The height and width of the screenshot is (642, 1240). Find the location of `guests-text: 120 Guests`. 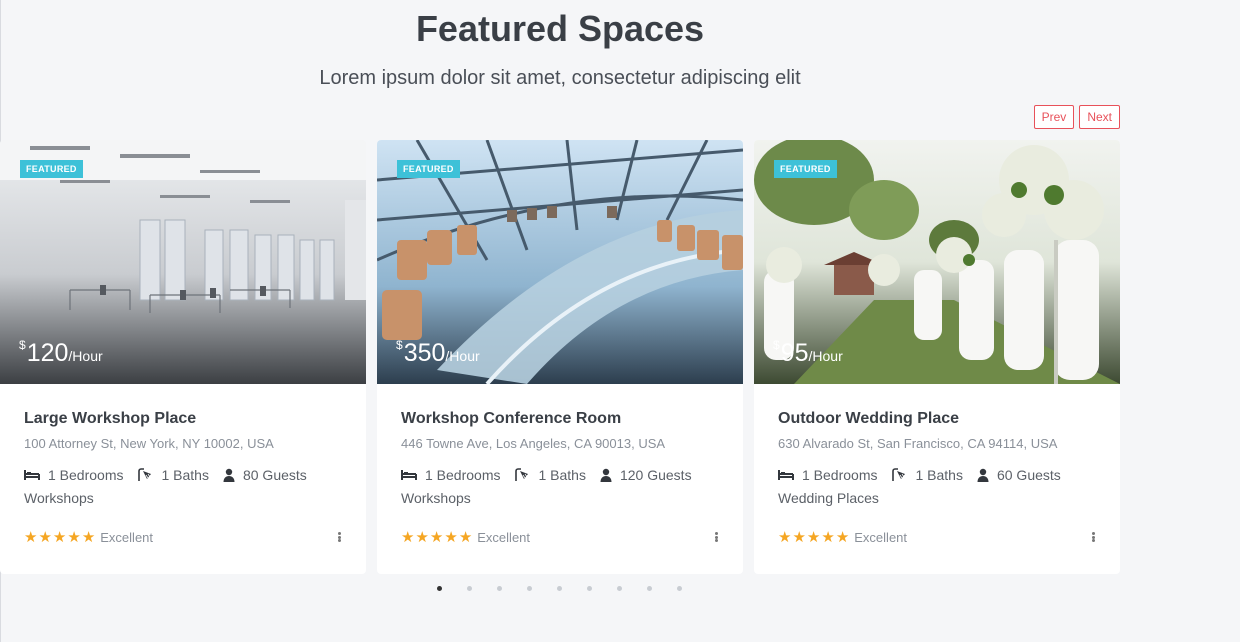

guests-text: 120 Guests is located at coordinates (655, 475).